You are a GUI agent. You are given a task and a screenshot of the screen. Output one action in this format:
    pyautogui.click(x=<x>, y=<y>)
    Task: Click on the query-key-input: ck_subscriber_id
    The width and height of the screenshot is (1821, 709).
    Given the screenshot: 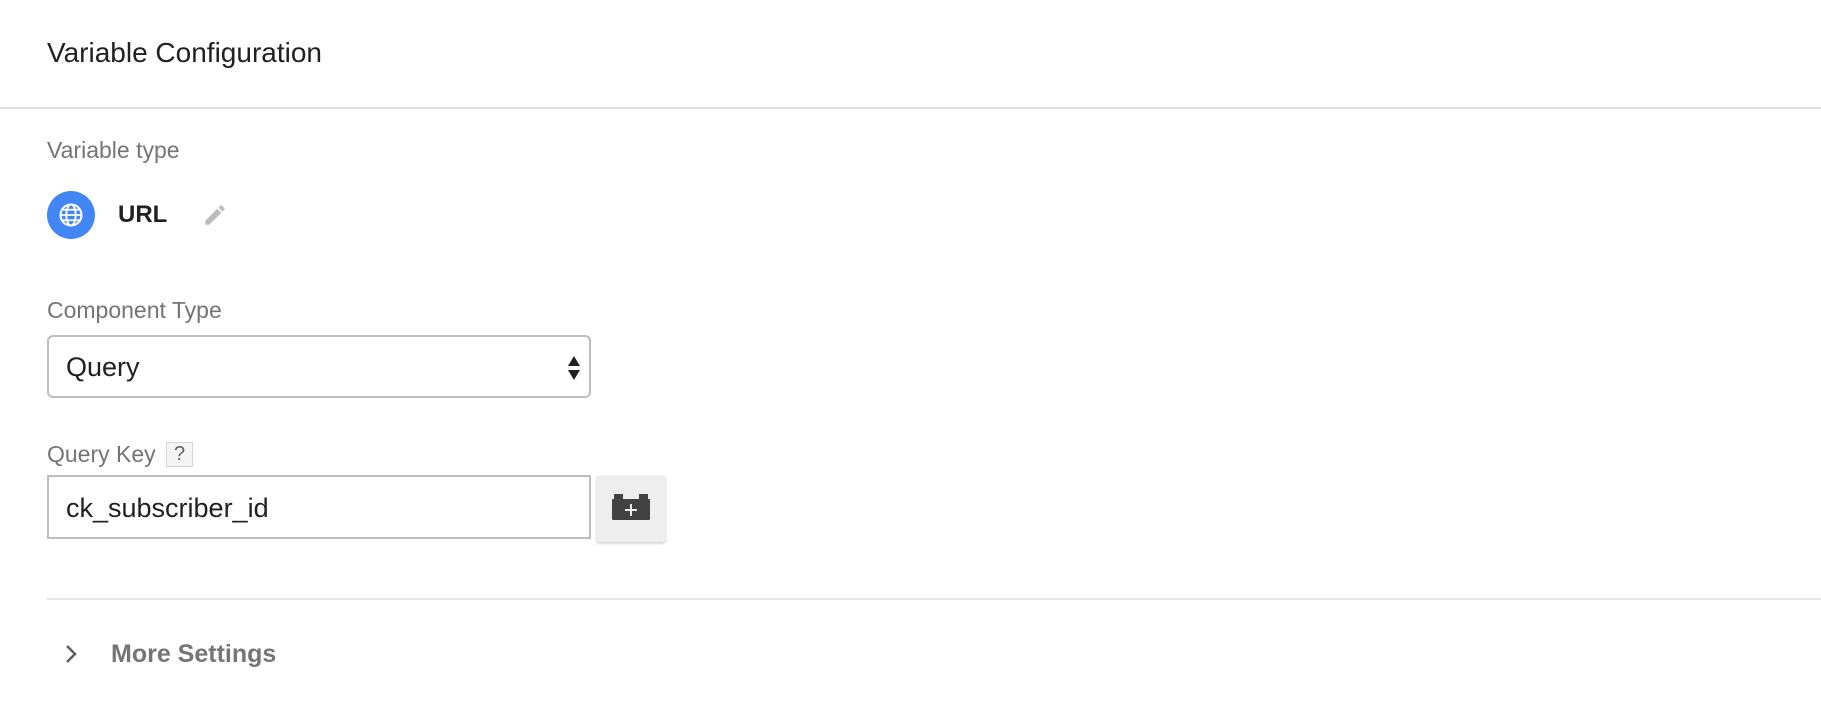 What is the action you would take?
    pyautogui.click(x=319, y=507)
    